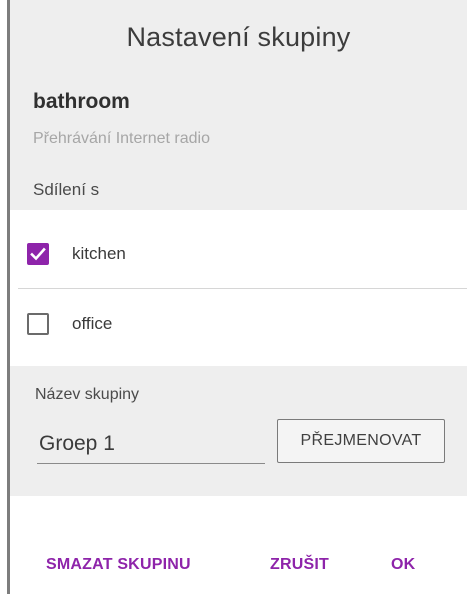 The height and width of the screenshot is (594, 467). What do you see at coordinates (238, 324) in the screenshot?
I see `share-target-office: office` at bounding box center [238, 324].